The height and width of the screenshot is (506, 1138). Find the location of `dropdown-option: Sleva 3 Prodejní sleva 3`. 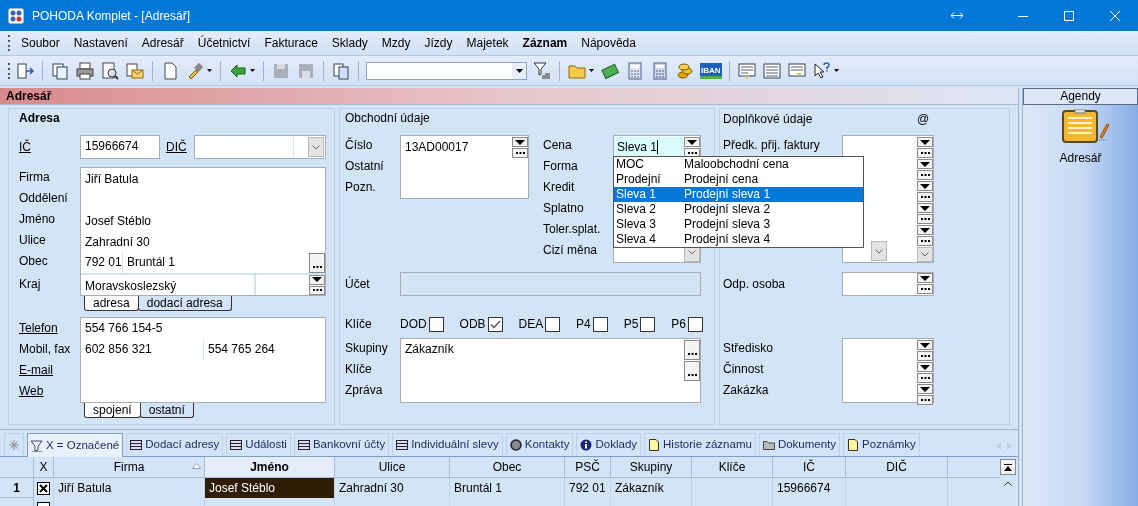

dropdown-option: Sleva 3 Prodejní sleva 3 is located at coordinates (738, 224).